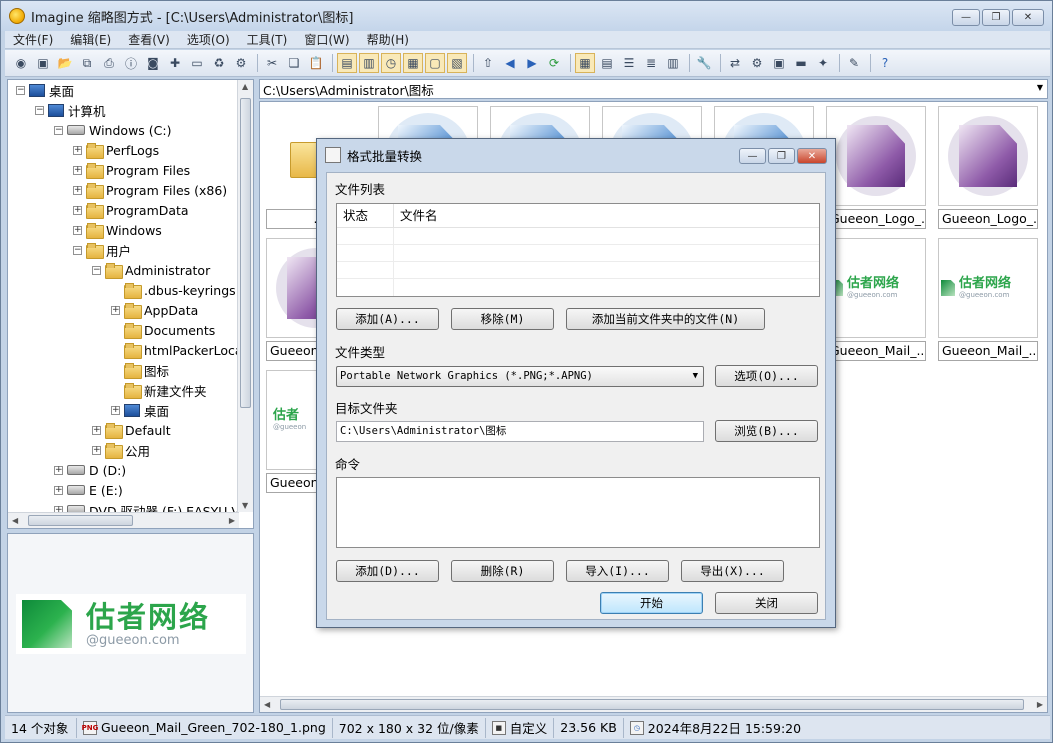 The image size is (1053, 743). Describe the element at coordinates (502, 319) in the screenshot. I see `remove-button: 移除(M)` at that location.